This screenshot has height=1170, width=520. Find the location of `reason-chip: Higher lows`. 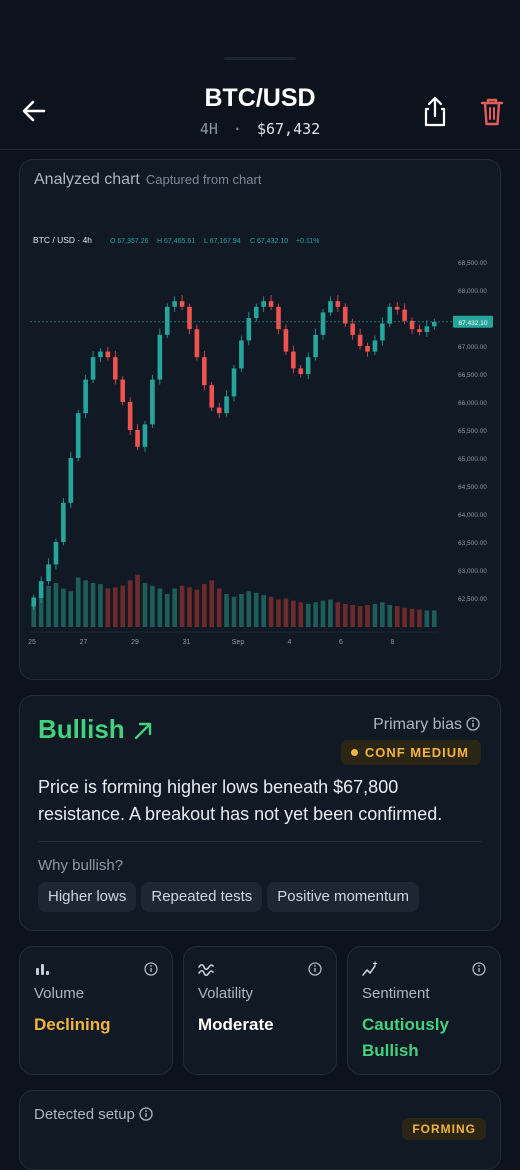

reason-chip: Higher lows is located at coordinates (87, 897).